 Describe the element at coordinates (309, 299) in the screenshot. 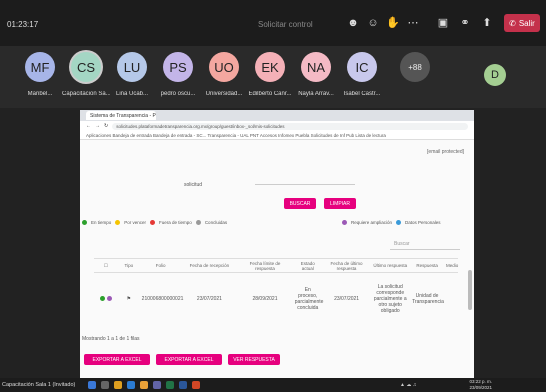

I see `cell-estado: En proceso, parcialmente concluida` at that location.